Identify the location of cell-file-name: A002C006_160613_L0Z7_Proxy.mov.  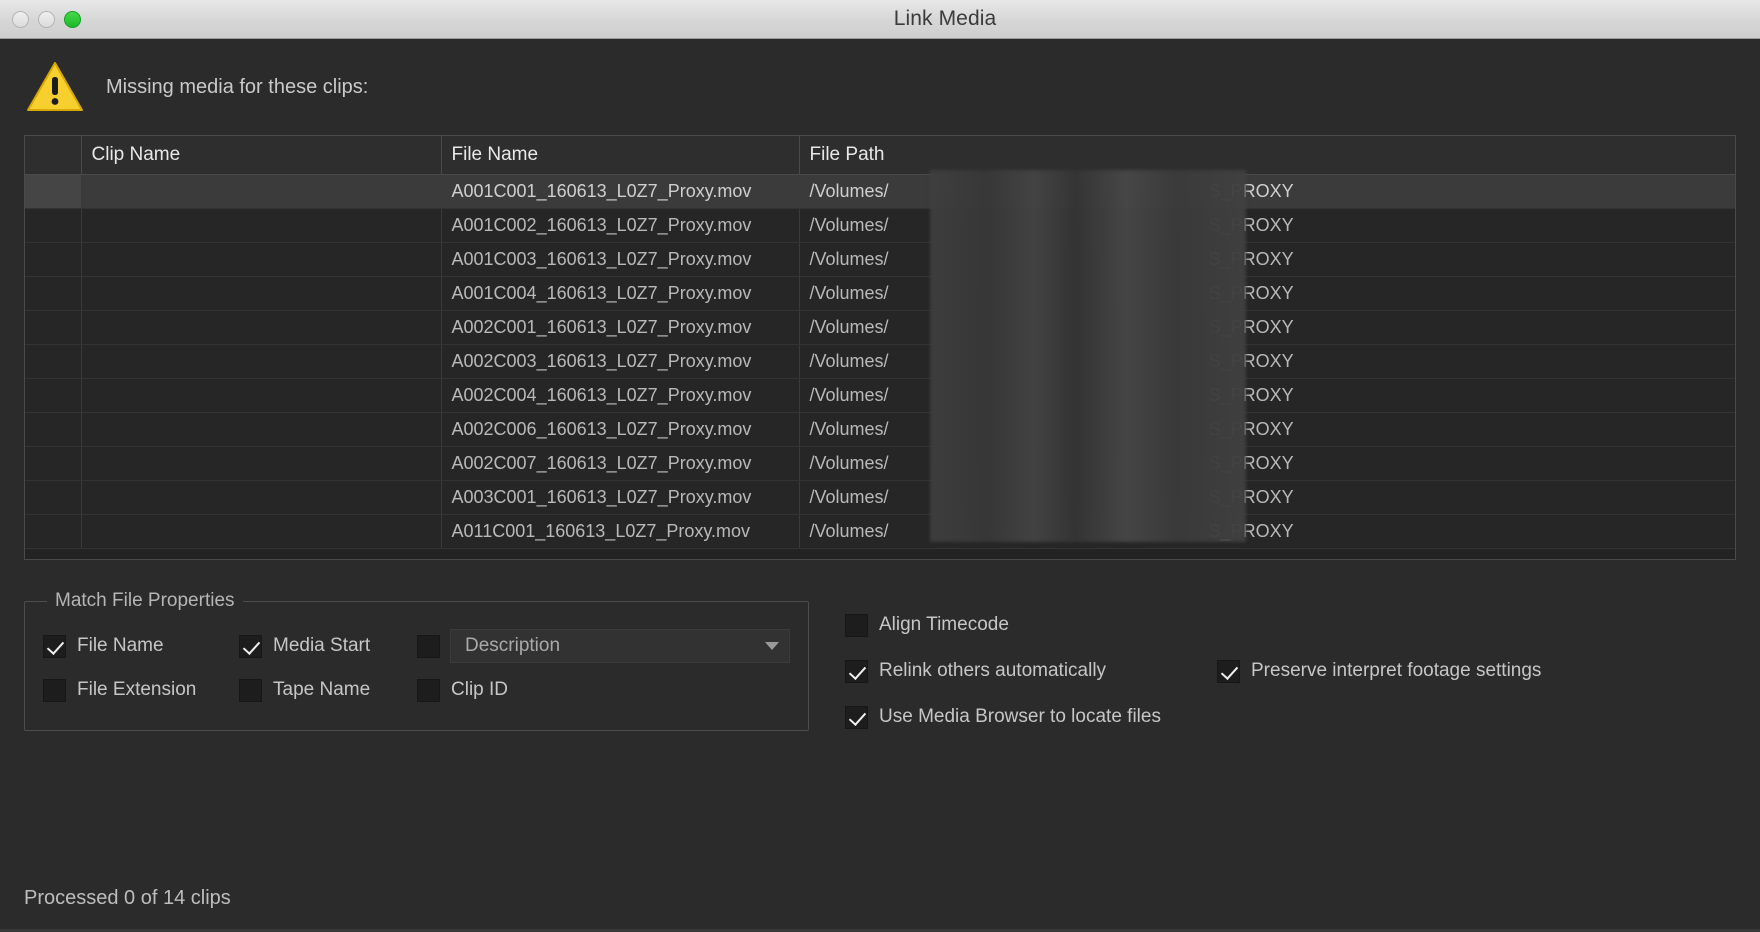
(620, 429).